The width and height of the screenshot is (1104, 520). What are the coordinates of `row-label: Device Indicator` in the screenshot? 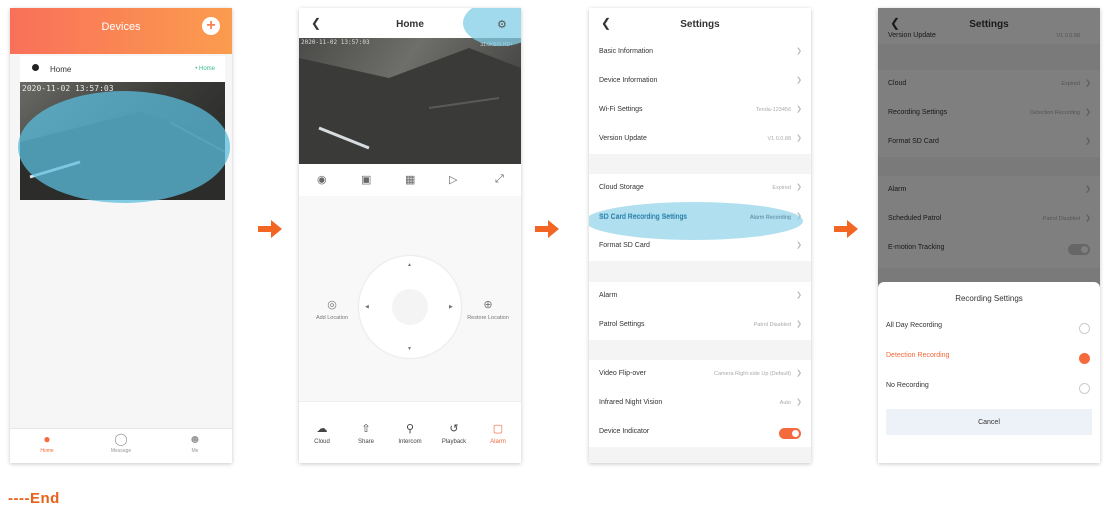 It's located at (624, 431).